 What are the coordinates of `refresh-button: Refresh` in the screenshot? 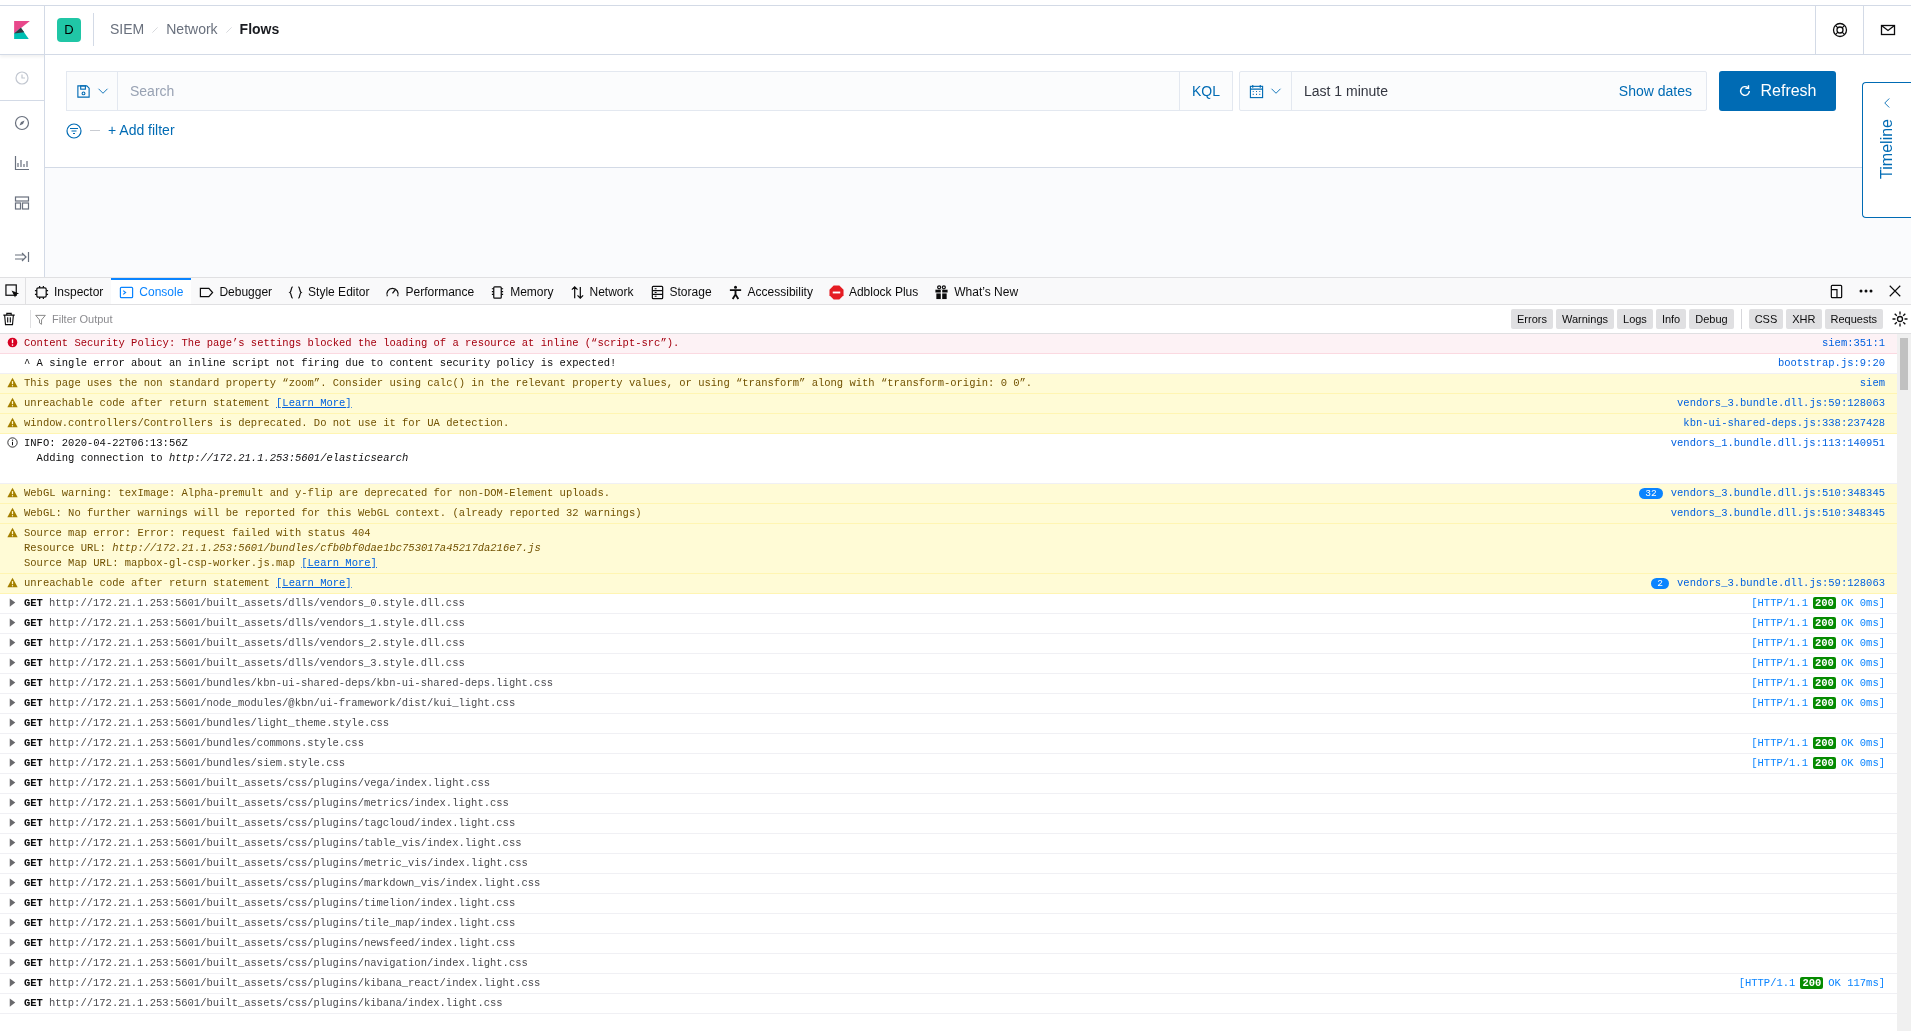 It's located at (1777, 91).